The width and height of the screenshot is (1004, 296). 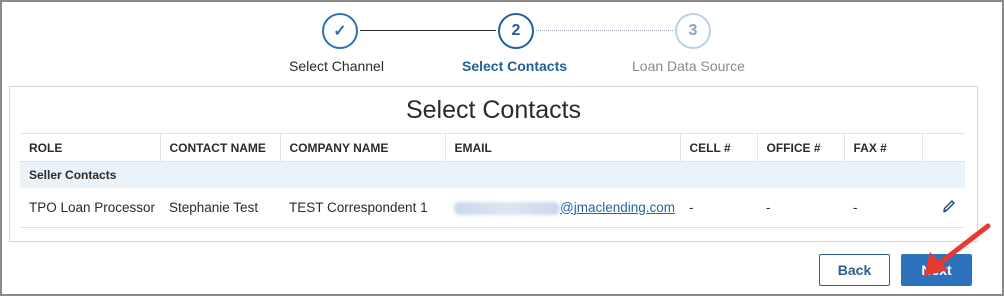 I want to click on cell-office-number: -, so click(x=800, y=207).